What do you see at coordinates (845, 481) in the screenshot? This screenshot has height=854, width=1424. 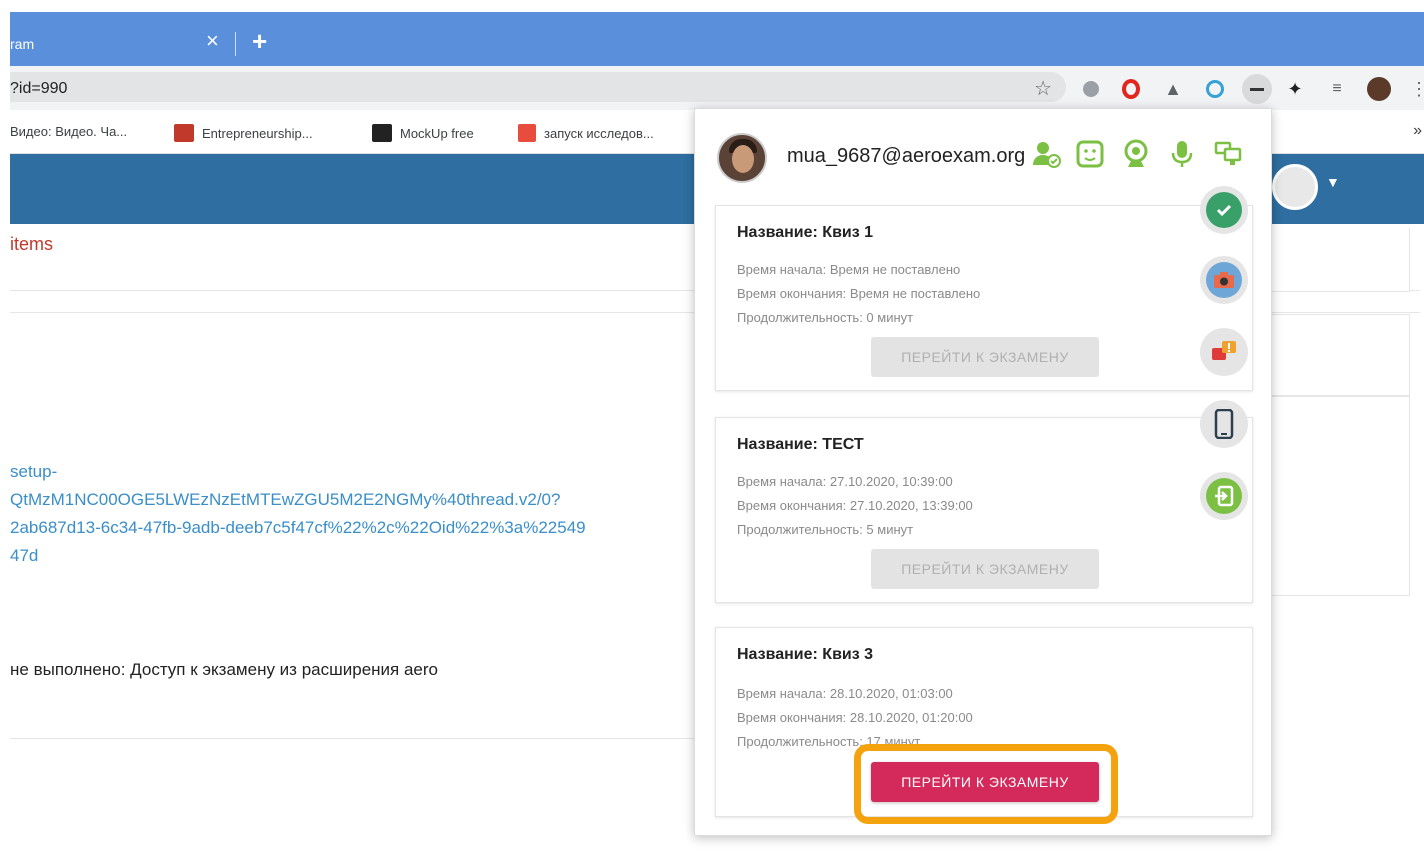 I see `exam-start-time: Время начала: 27.10.2020, 10:39:00` at bounding box center [845, 481].